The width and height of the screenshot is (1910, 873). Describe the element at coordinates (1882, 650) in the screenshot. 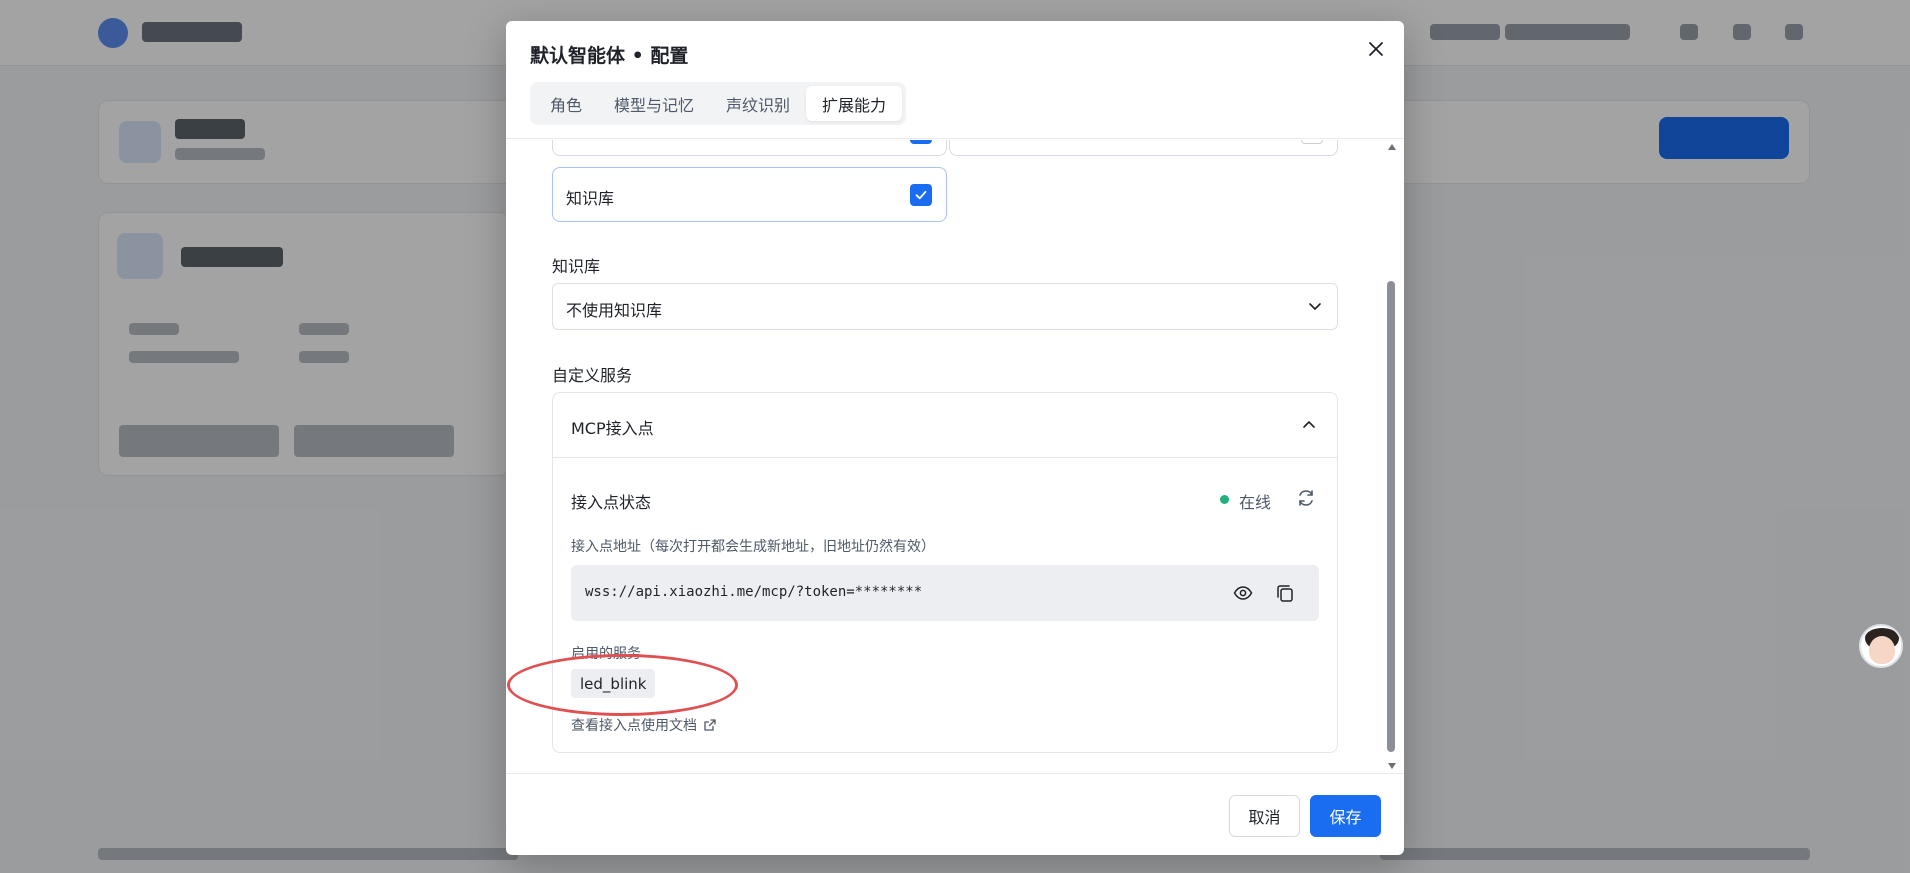

I see `avatar-face` at that location.